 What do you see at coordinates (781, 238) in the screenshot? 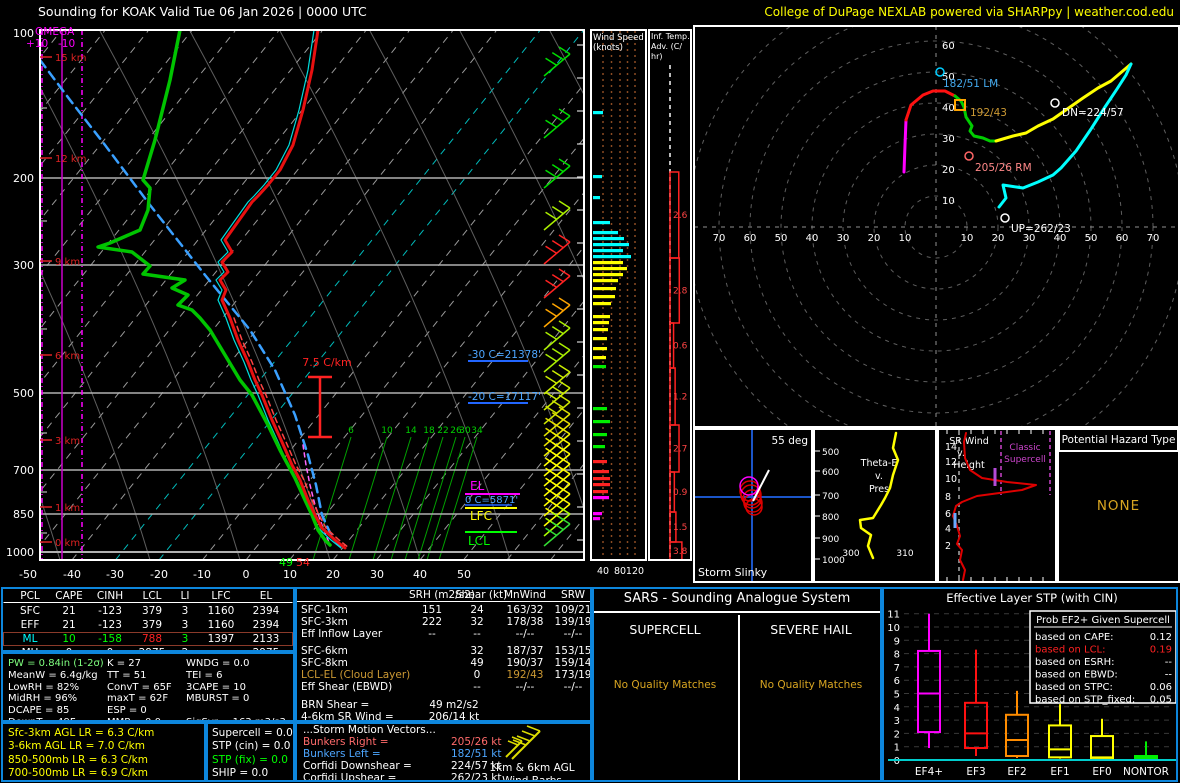
I see `hodo-axis-label: 50` at bounding box center [781, 238].